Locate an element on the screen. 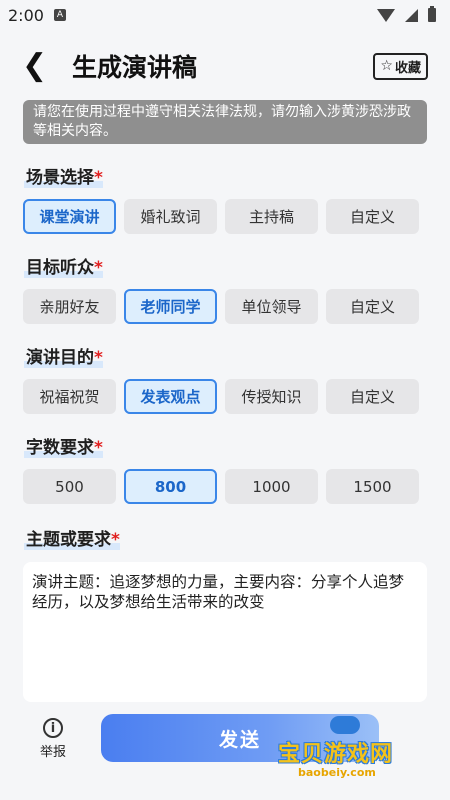  option-purpose-knowledge: 传授知识 is located at coordinates (271, 396).